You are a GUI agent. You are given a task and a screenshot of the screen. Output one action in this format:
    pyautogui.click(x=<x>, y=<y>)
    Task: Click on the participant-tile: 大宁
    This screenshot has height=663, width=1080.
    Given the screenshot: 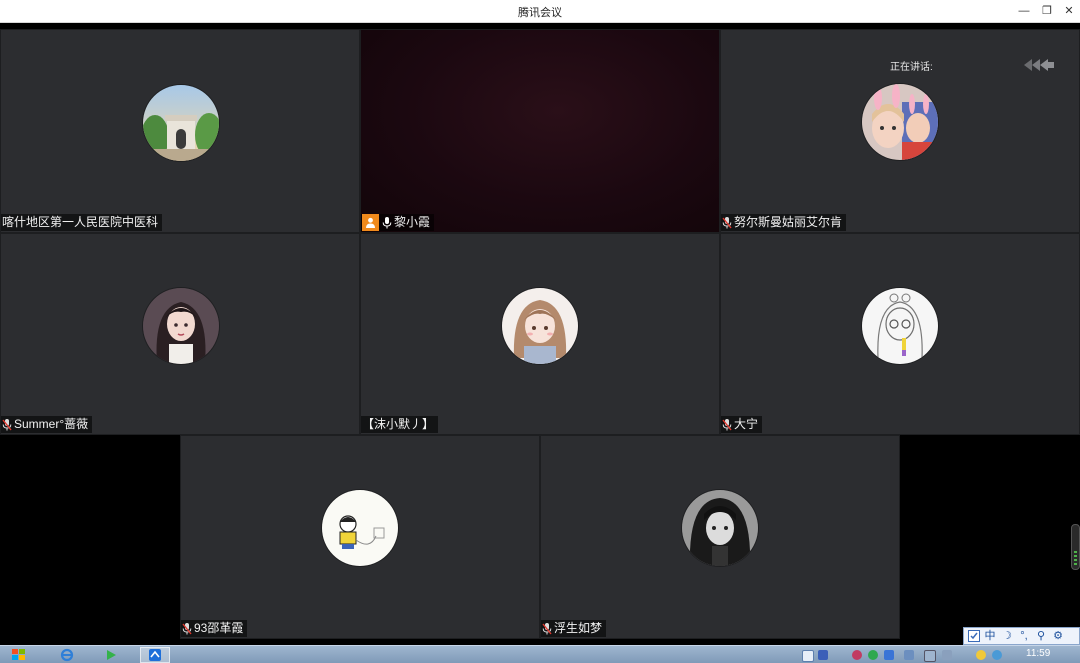 What is the action you would take?
    pyautogui.click(x=900, y=334)
    